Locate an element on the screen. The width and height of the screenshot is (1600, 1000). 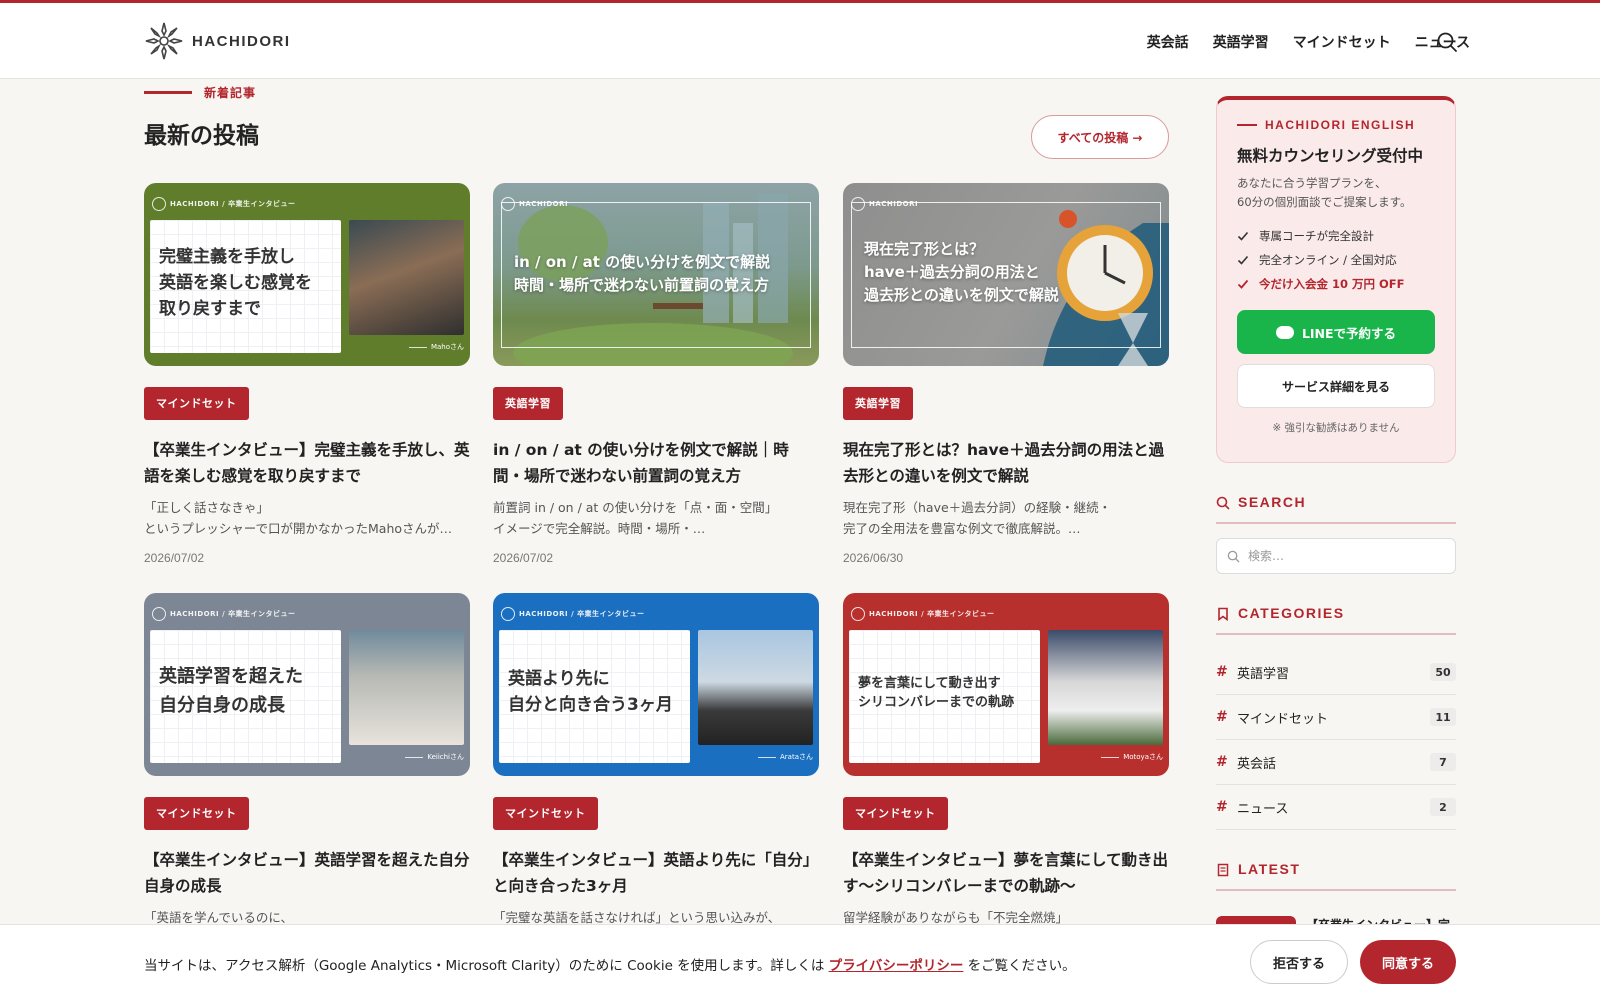
page-title: 最新の投稿 is located at coordinates (201, 136).